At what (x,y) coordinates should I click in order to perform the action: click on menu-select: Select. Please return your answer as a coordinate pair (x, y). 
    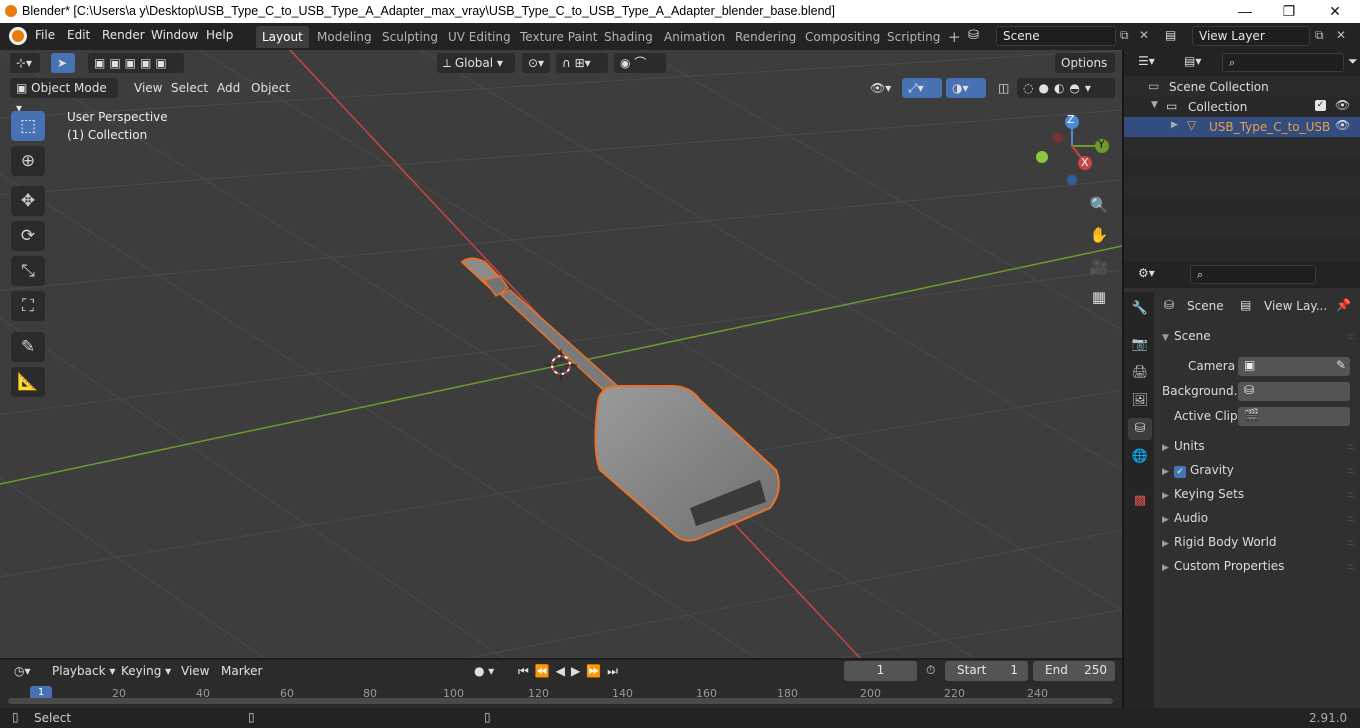
    Looking at the image, I should click on (189, 88).